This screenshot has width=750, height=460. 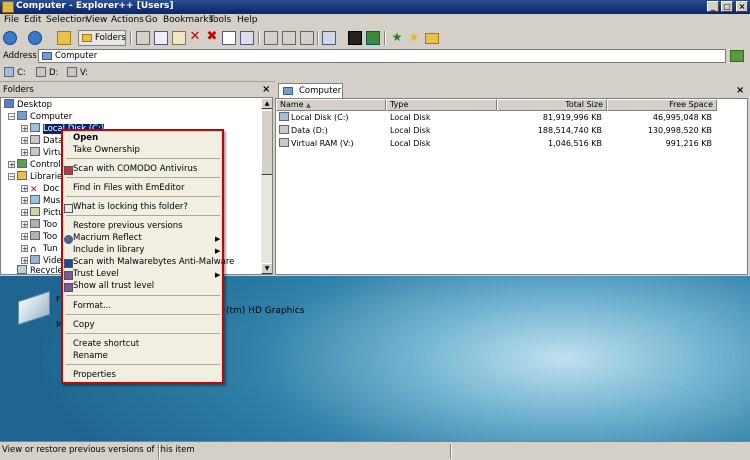 What do you see at coordinates (42, 213) in the screenshot?
I see `tree-item-pictures: + Pictu` at bounding box center [42, 213].